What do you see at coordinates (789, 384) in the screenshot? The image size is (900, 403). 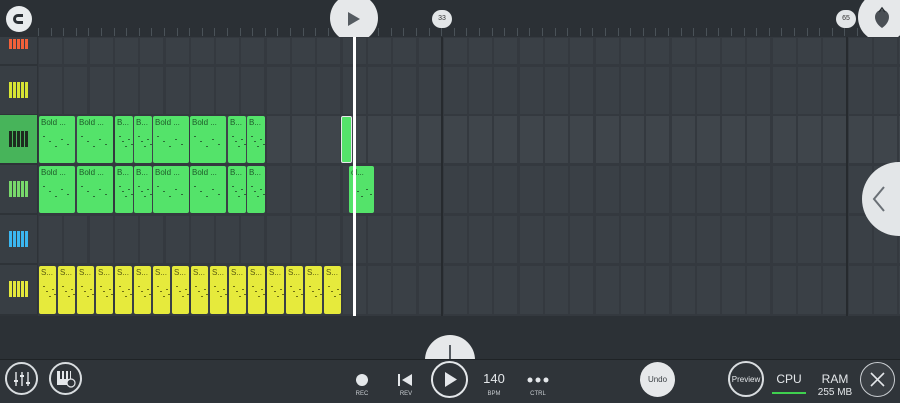 I see `cpu-meter: CPU` at bounding box center [789, 384].